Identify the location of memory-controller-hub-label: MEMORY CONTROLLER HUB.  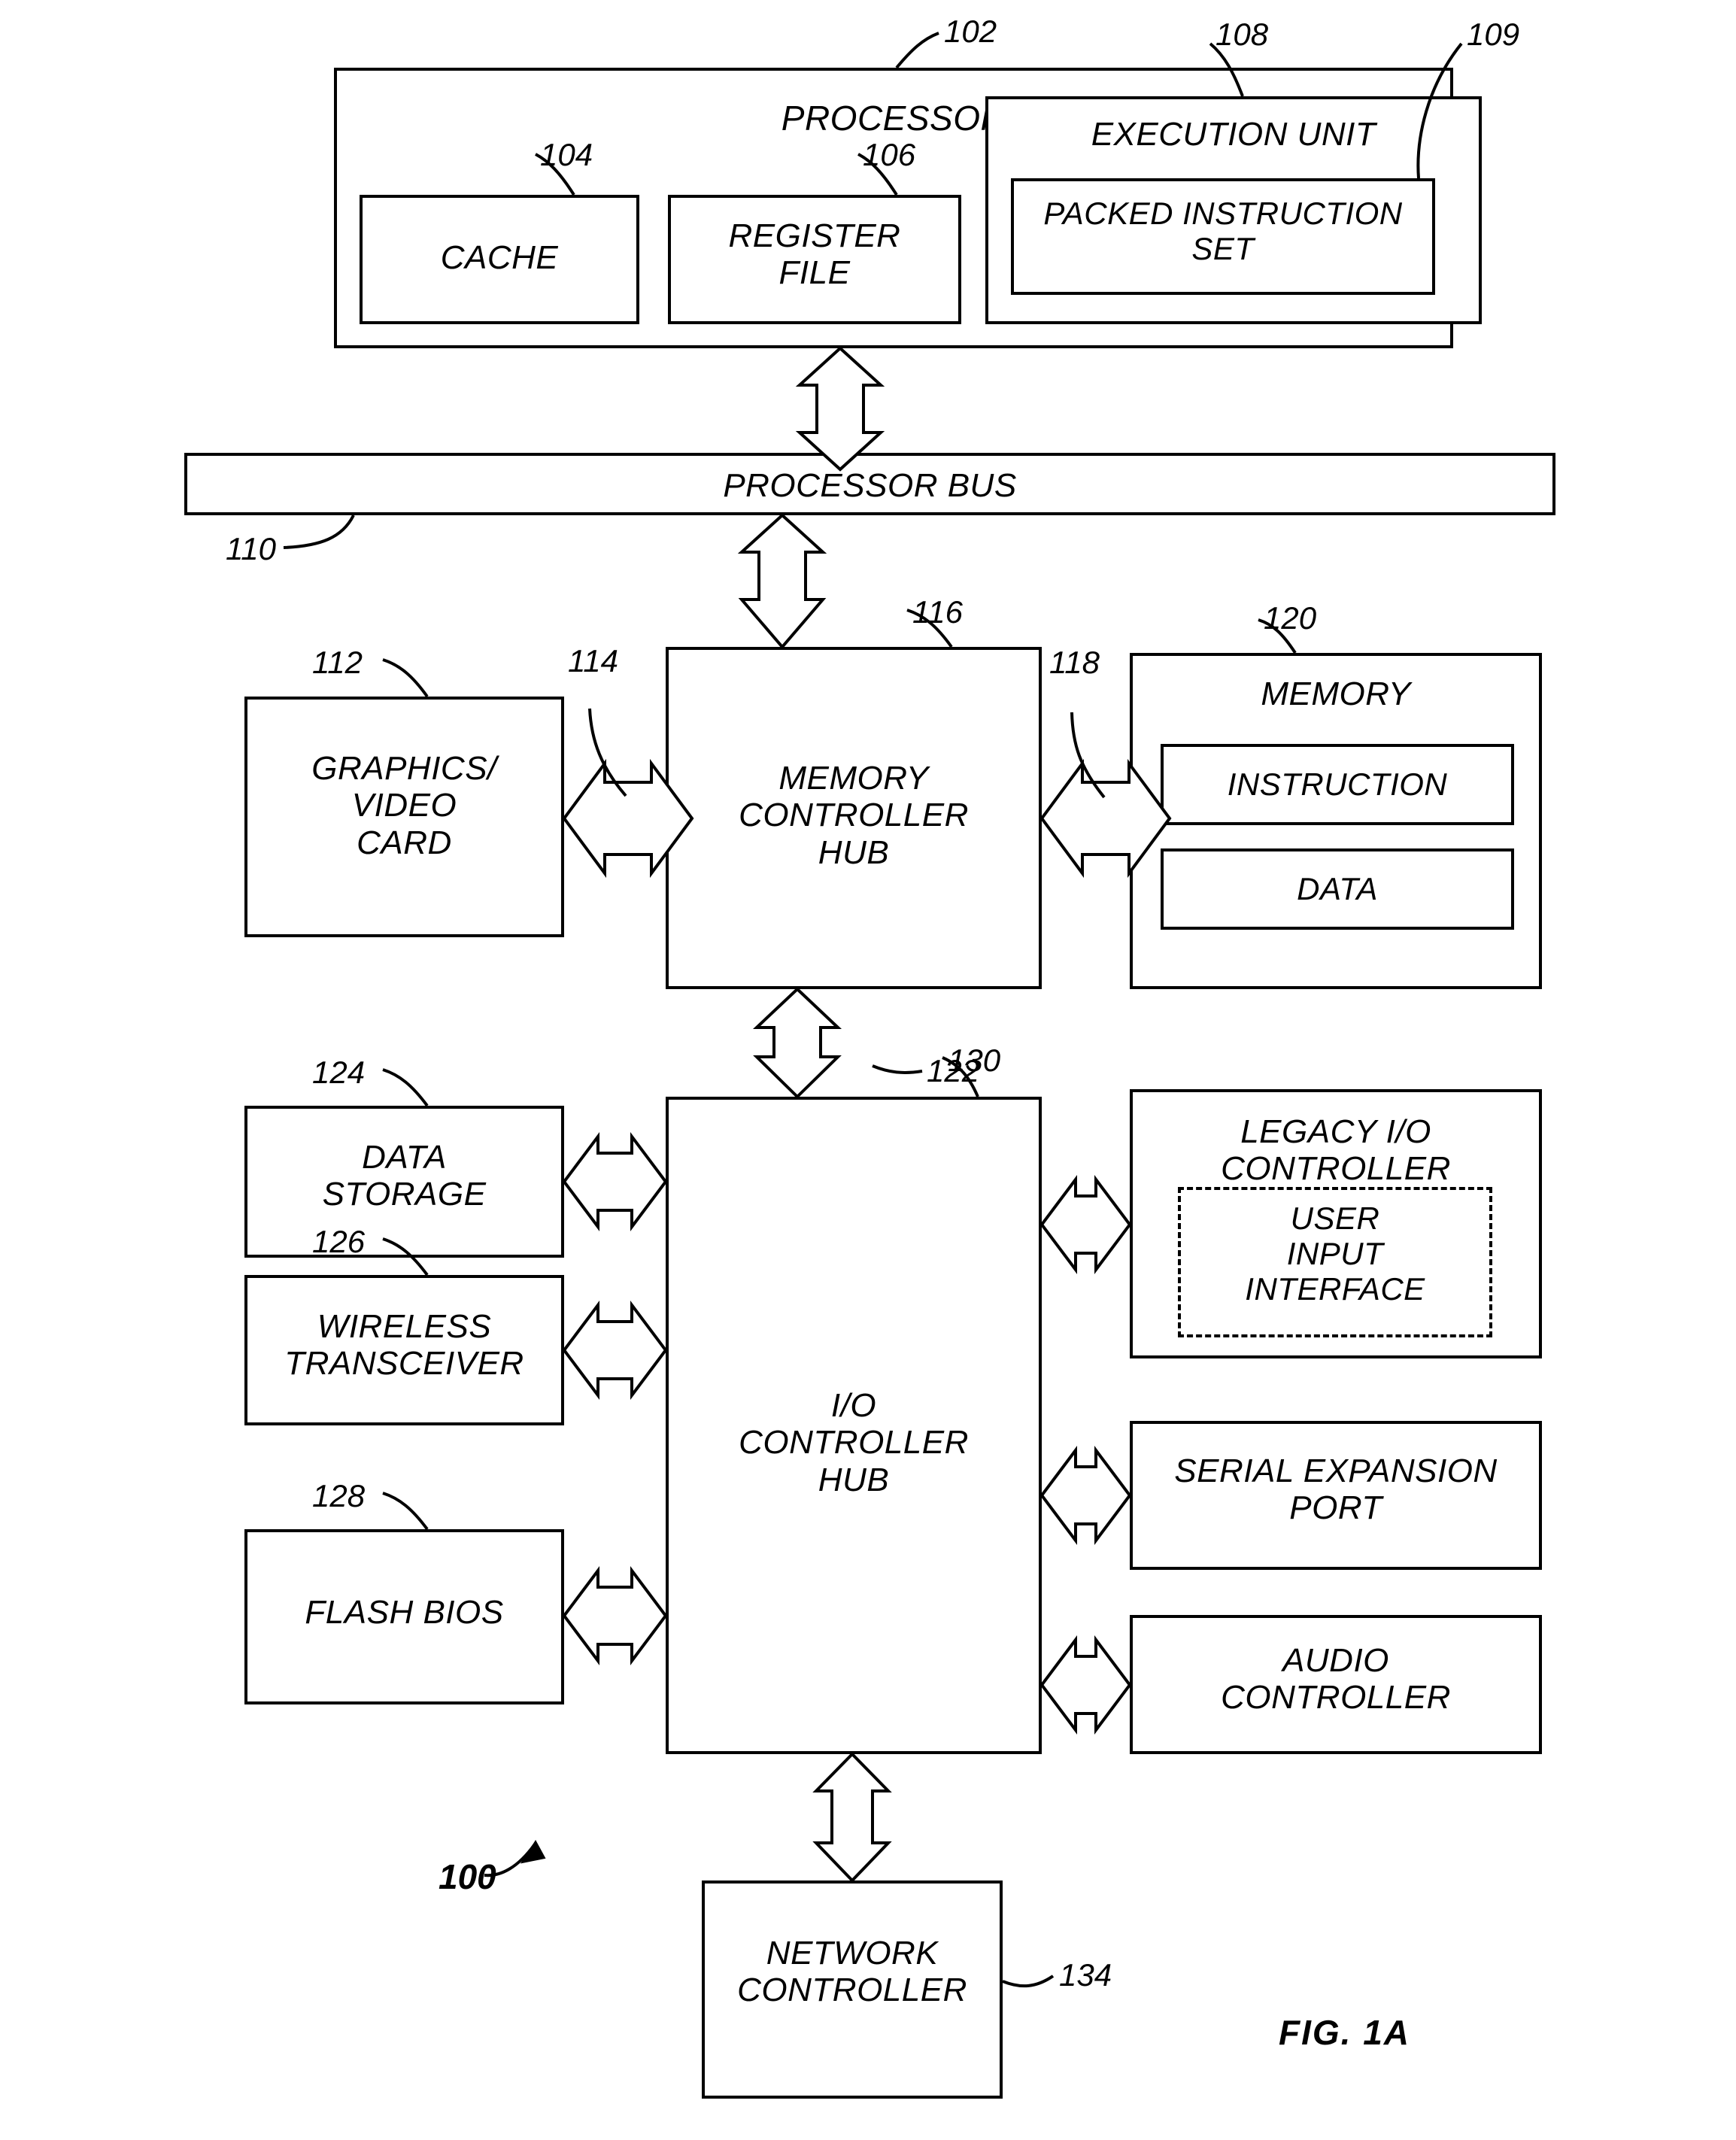
(854, 816).